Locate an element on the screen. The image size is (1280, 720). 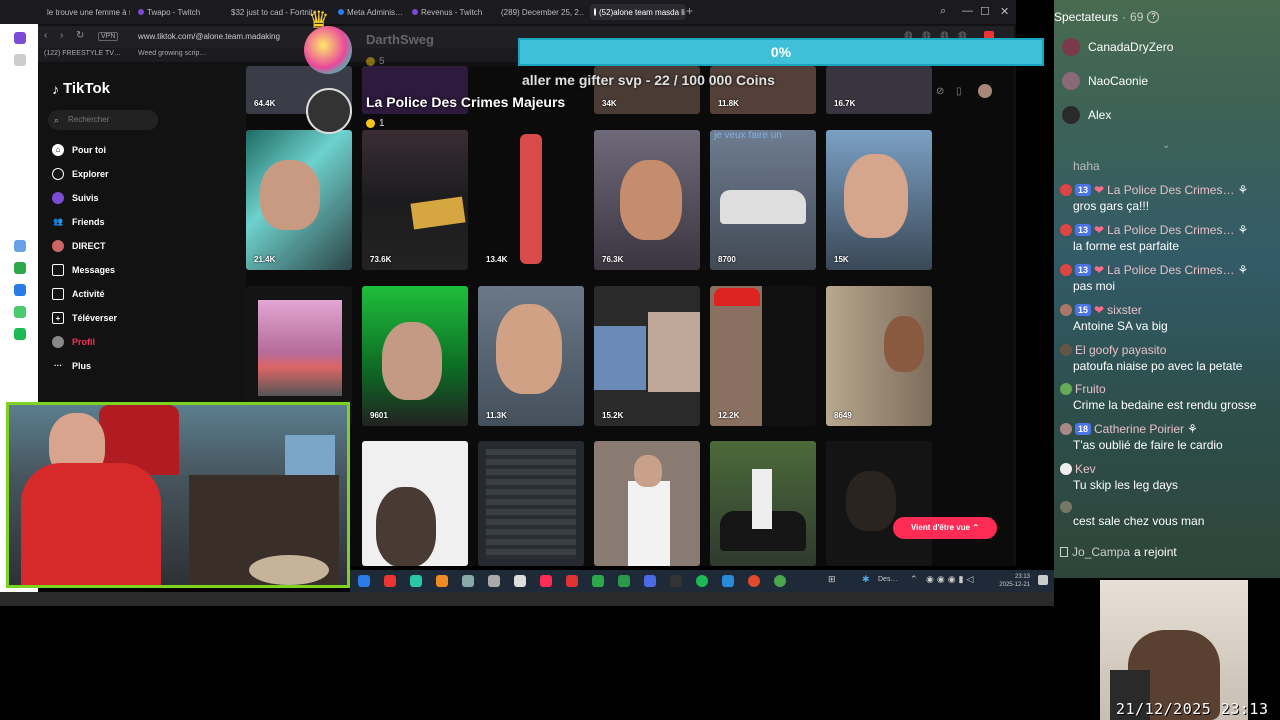
notification-icon is located at coordinates (1043, 580).